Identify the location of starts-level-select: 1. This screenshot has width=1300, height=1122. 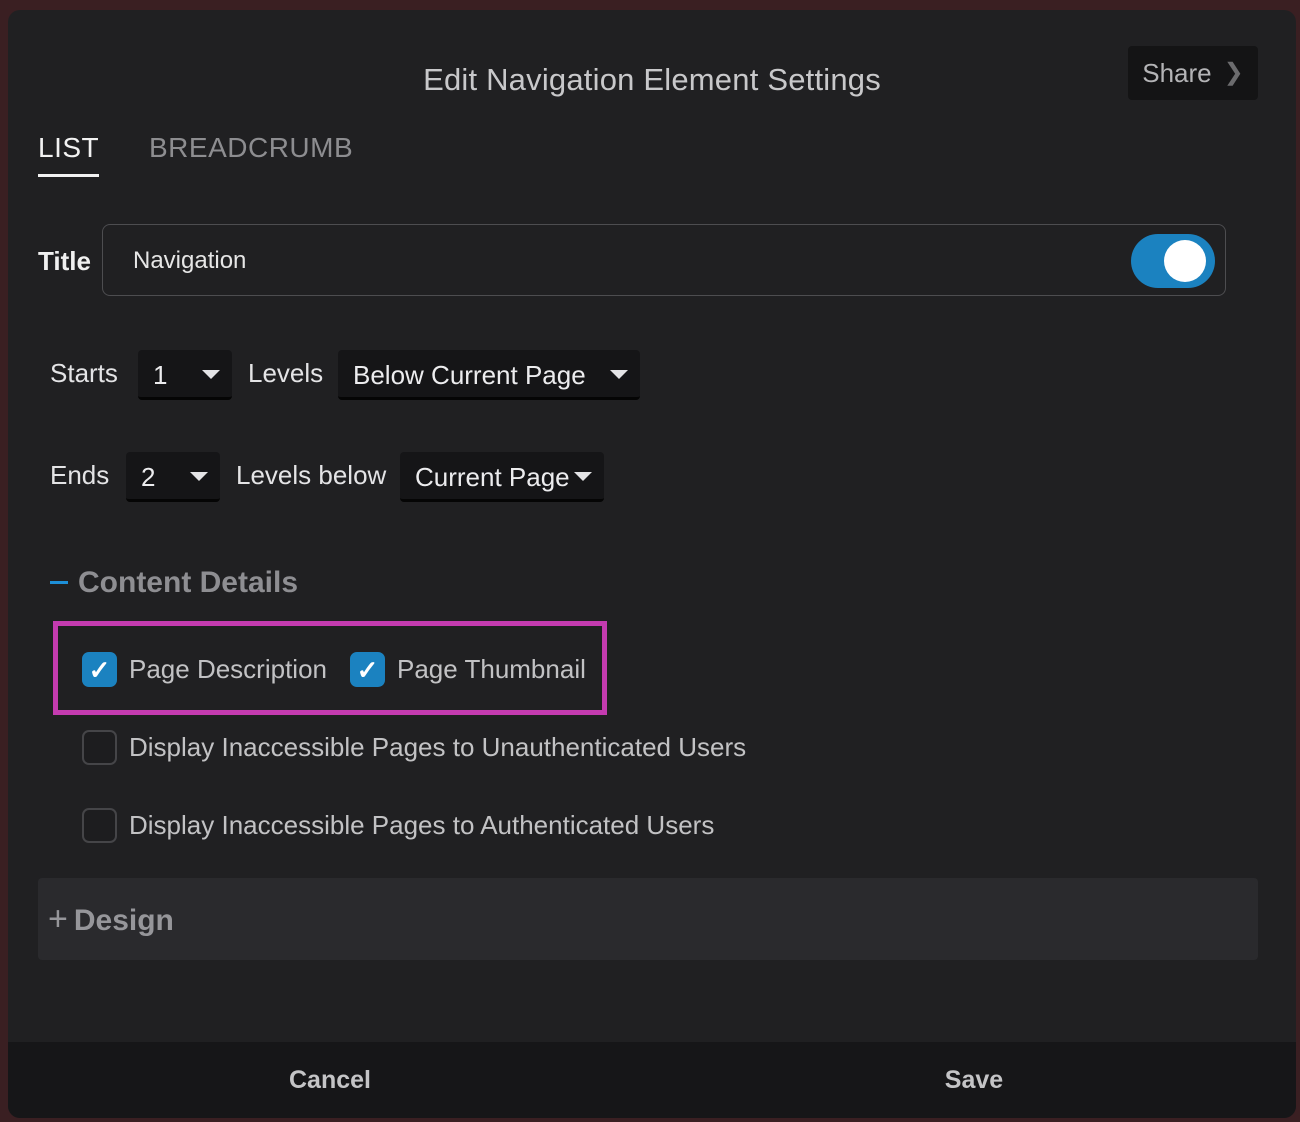
(185, 375).